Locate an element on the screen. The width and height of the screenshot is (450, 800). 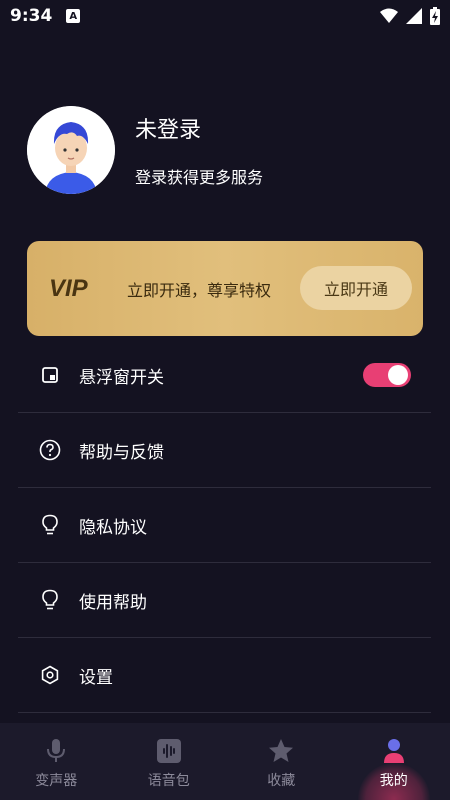
menu-item-usage-help: 使用帮助 is located at coordinates (224, 600).